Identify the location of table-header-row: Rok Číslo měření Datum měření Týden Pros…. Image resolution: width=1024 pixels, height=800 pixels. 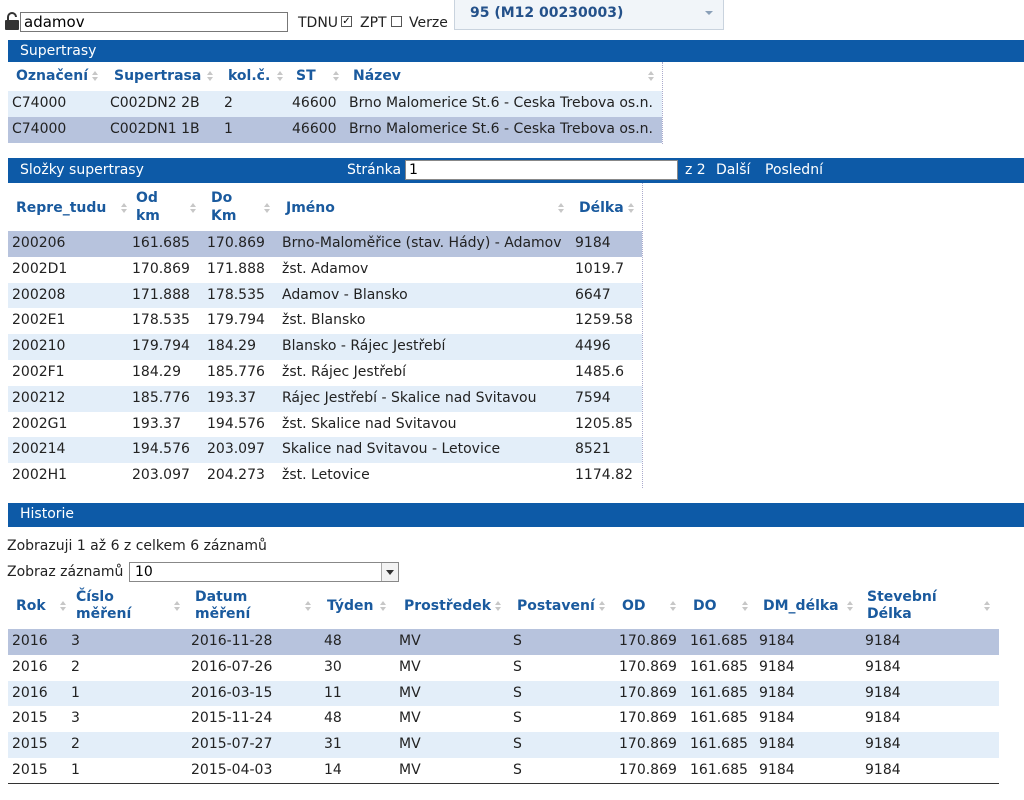
(503, 606).